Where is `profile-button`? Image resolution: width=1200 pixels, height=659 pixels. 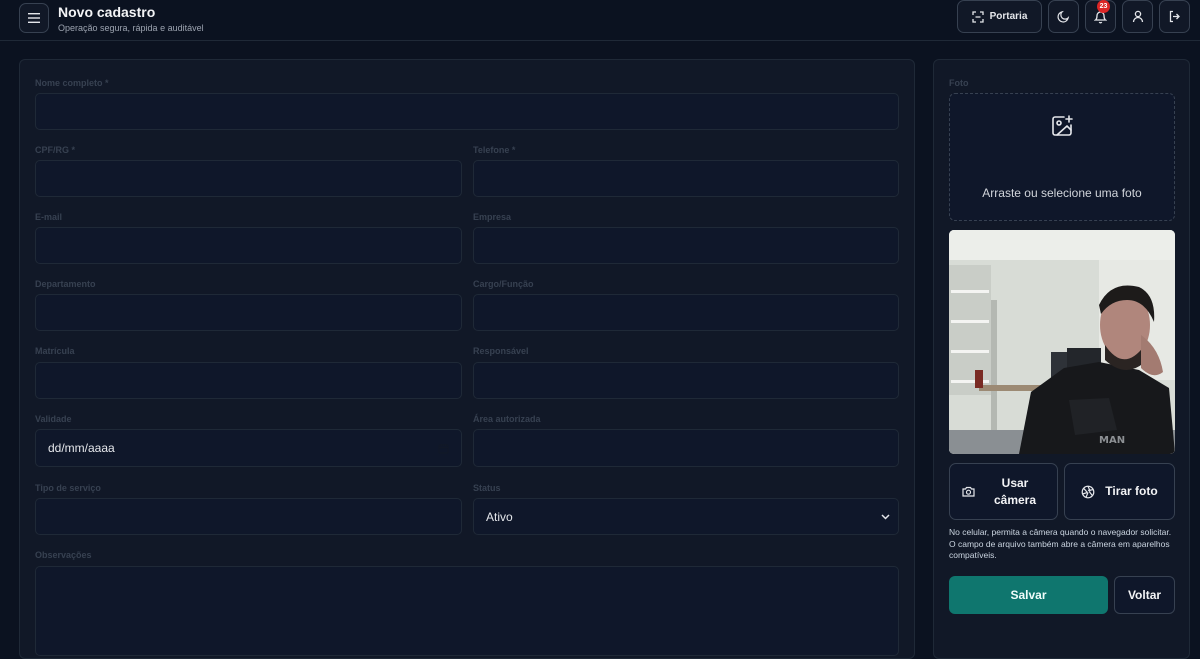
profile-button is located at coordinates (1137, 16).